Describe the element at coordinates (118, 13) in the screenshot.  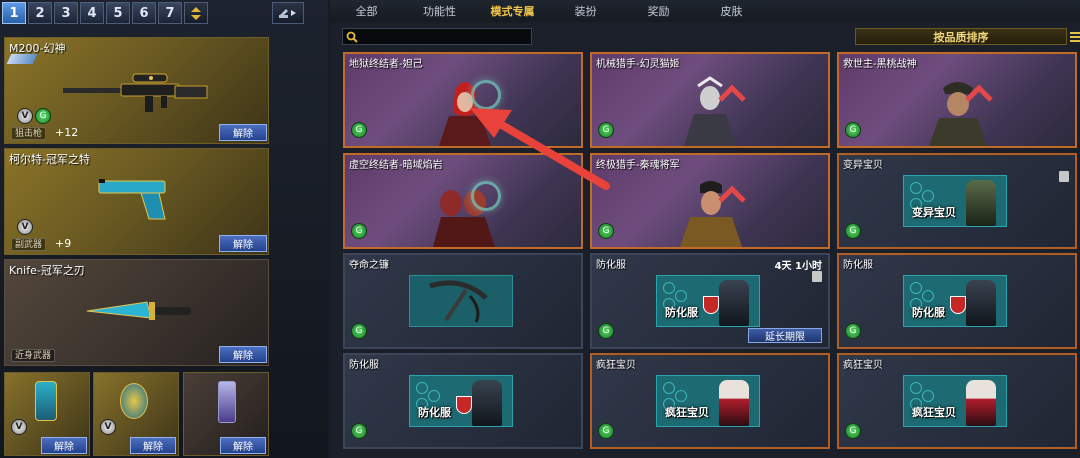
I see `loadout-slot-5: 5` at that location.